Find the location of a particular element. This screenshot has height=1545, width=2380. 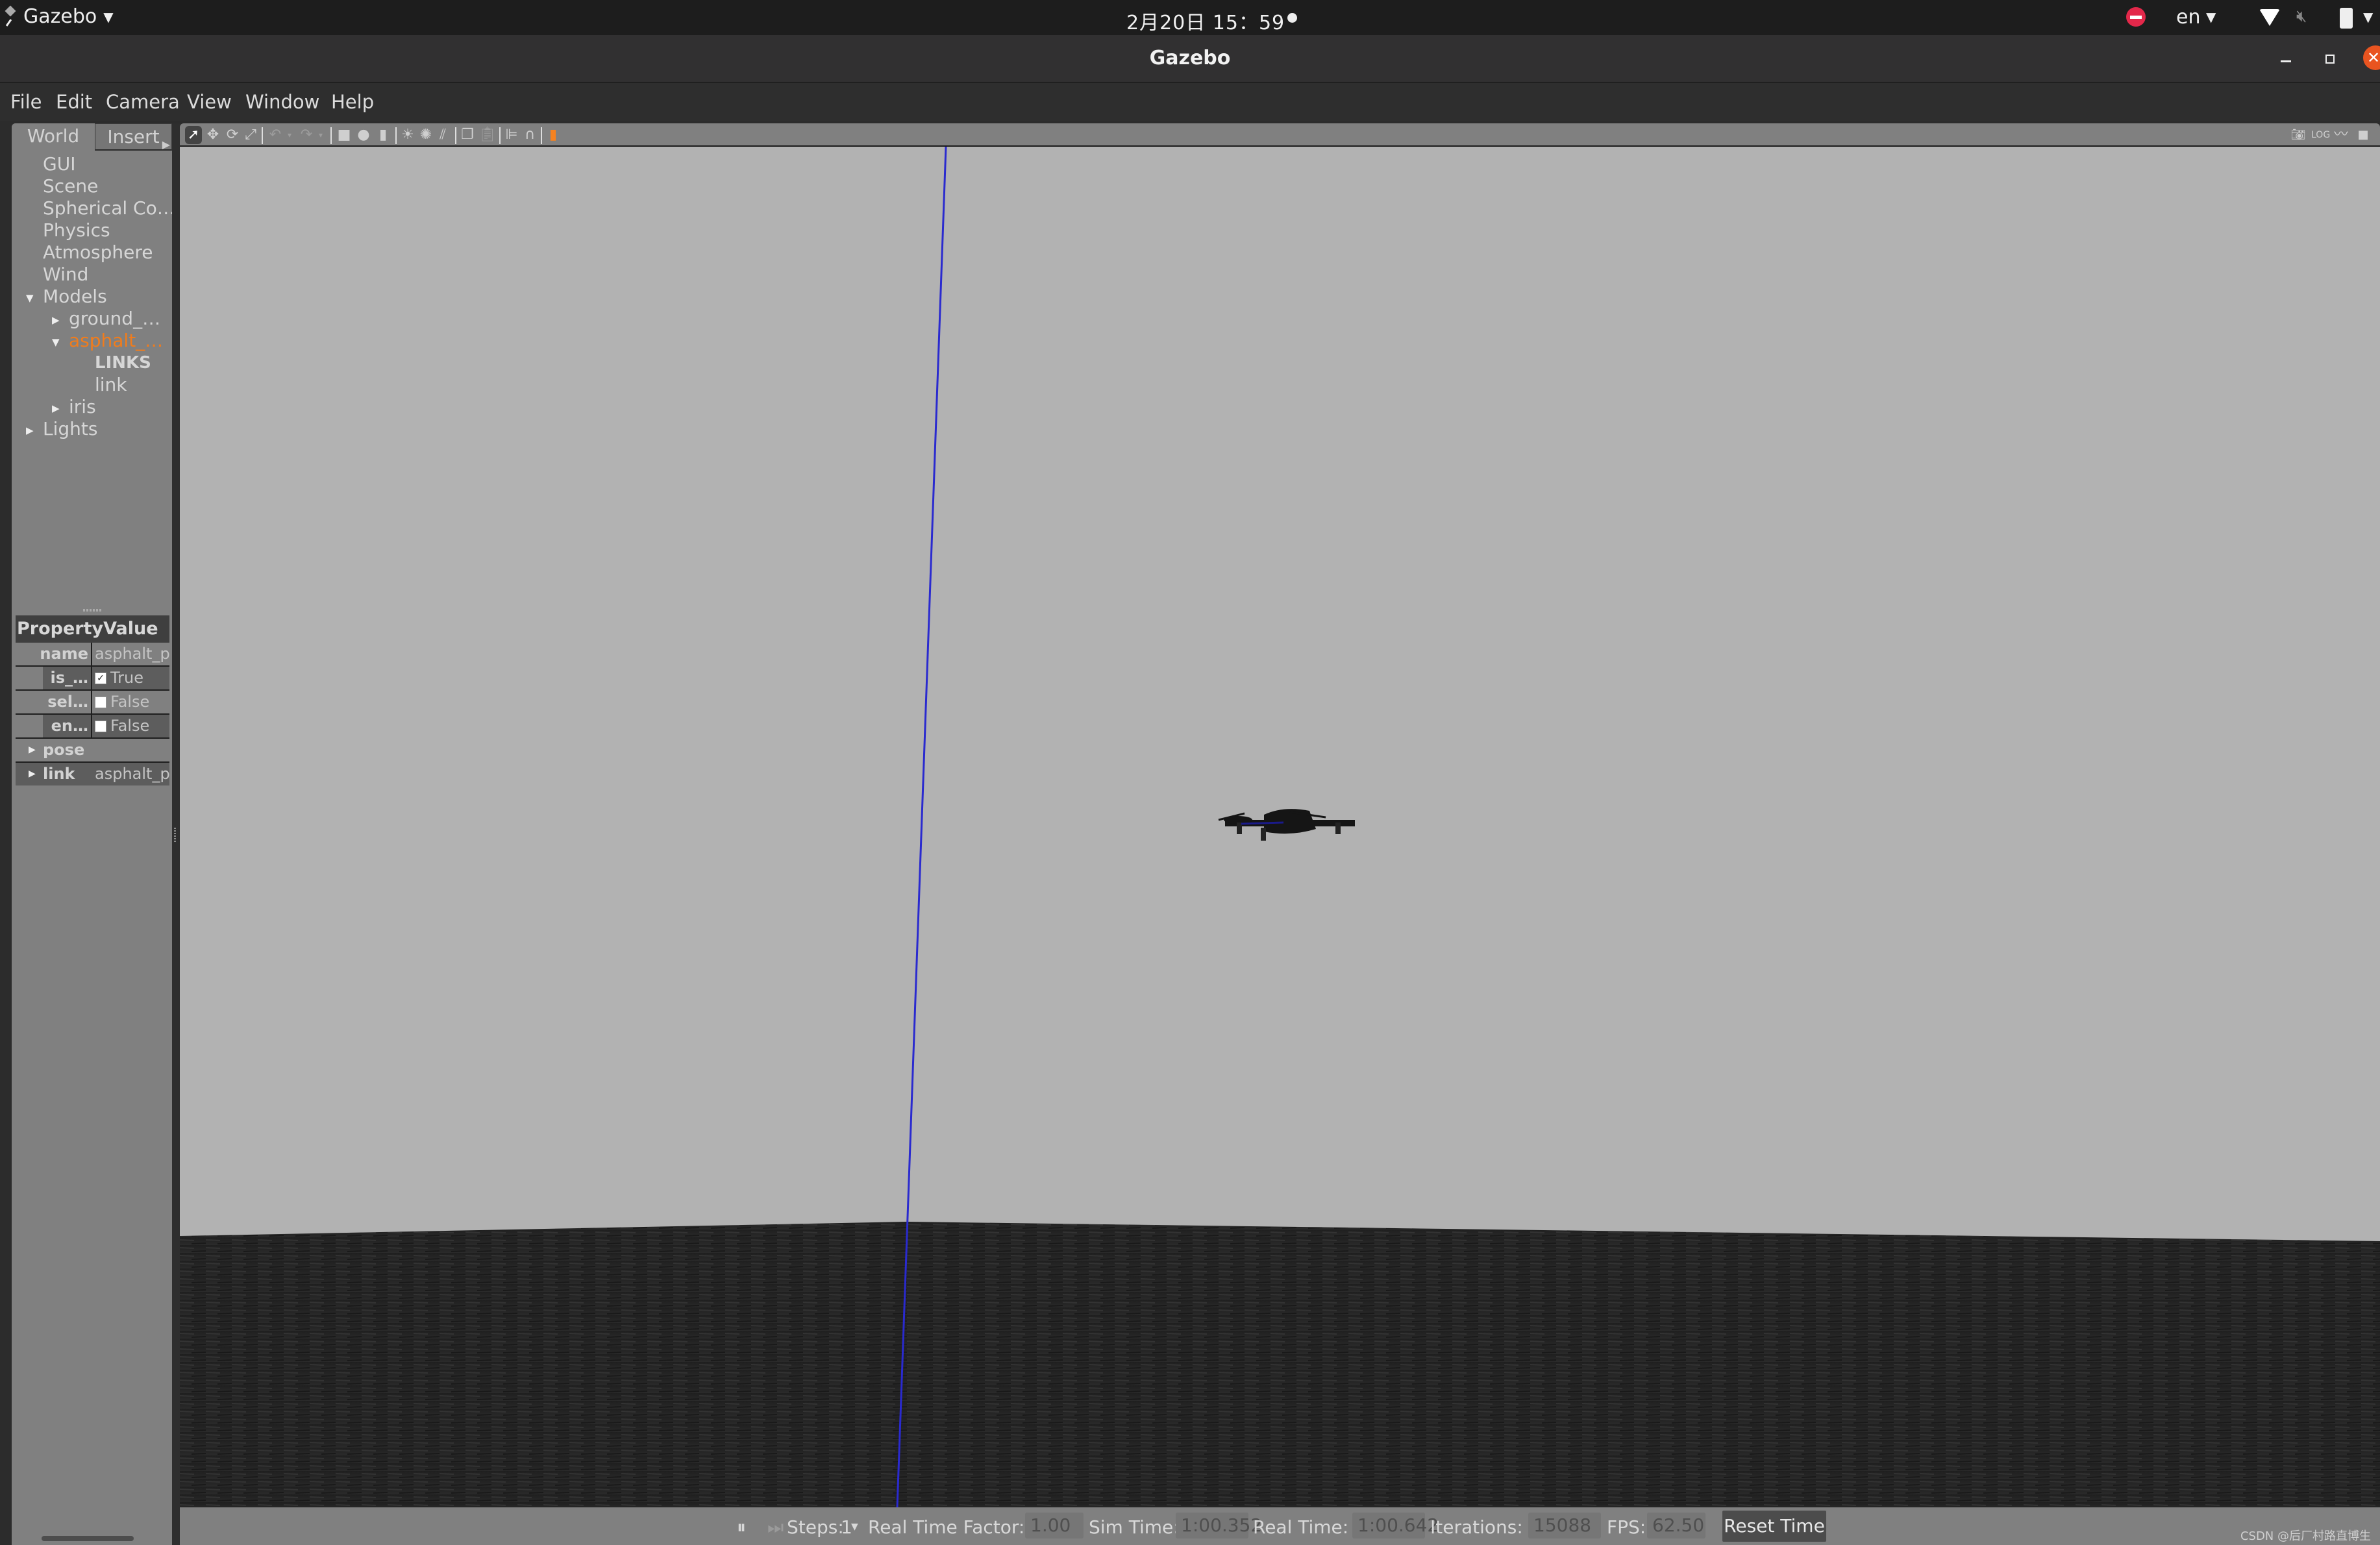

tree-item-scene: Scene is located at coordinates (70, 186).